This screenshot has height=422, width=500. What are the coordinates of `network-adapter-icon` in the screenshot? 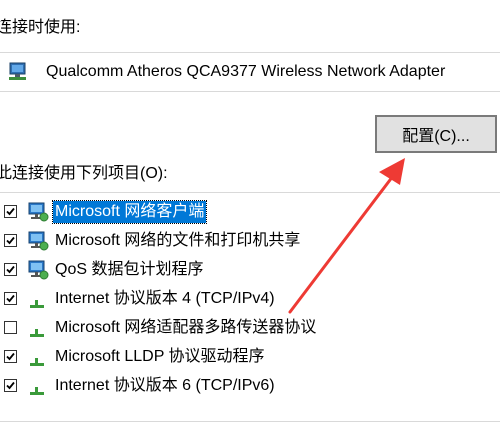 It's located at (18, 72).